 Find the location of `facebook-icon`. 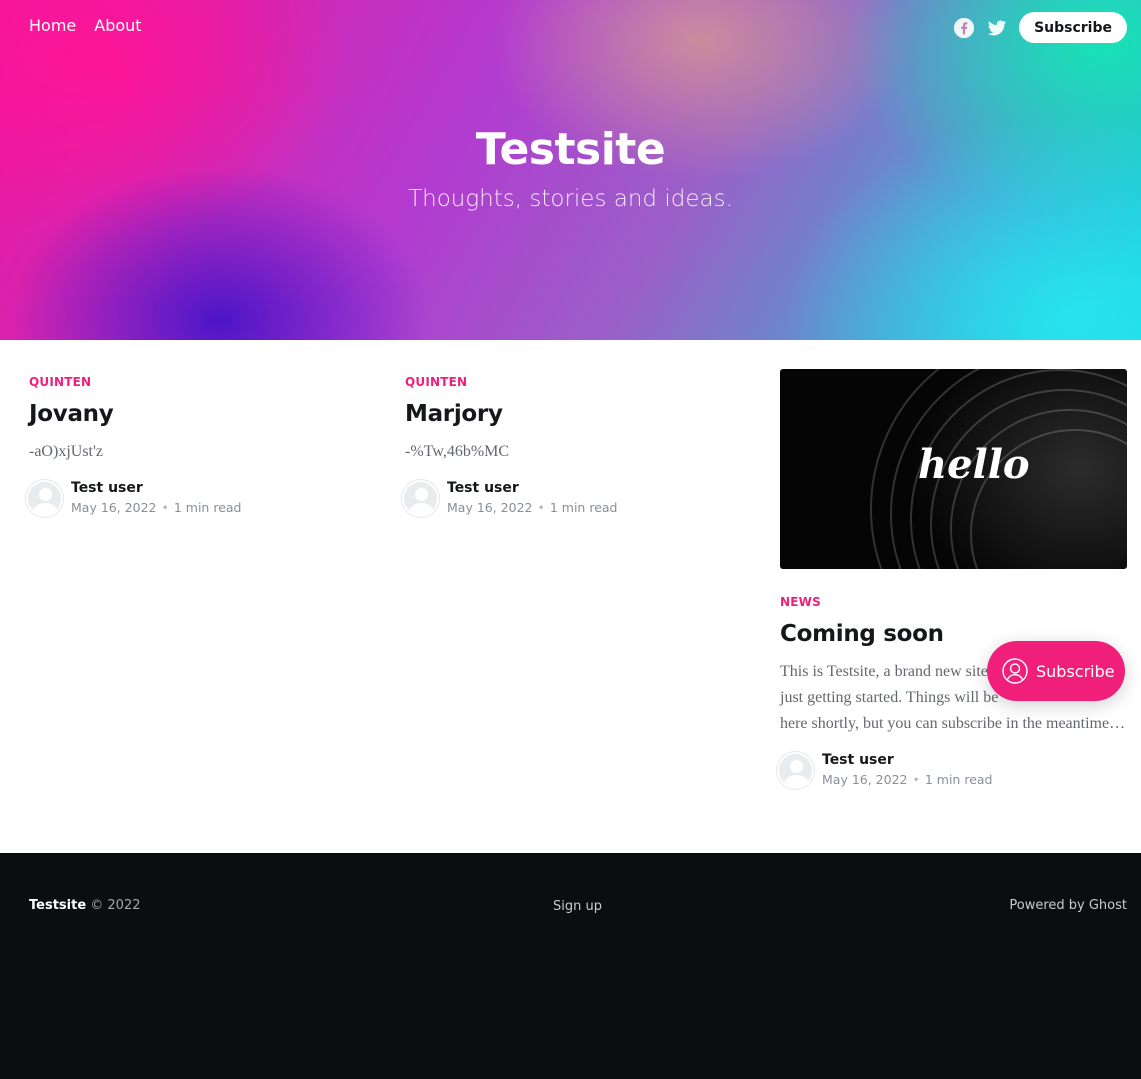

facebook-icon is located at coordinates (964, 27).